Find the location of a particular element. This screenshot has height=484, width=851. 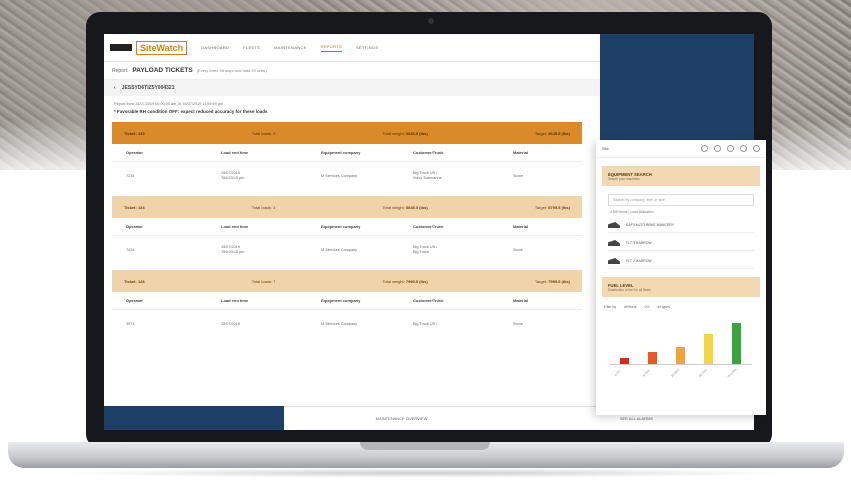

report-title: PAYLOAD TICKETS is located at coordinates (162, 70).